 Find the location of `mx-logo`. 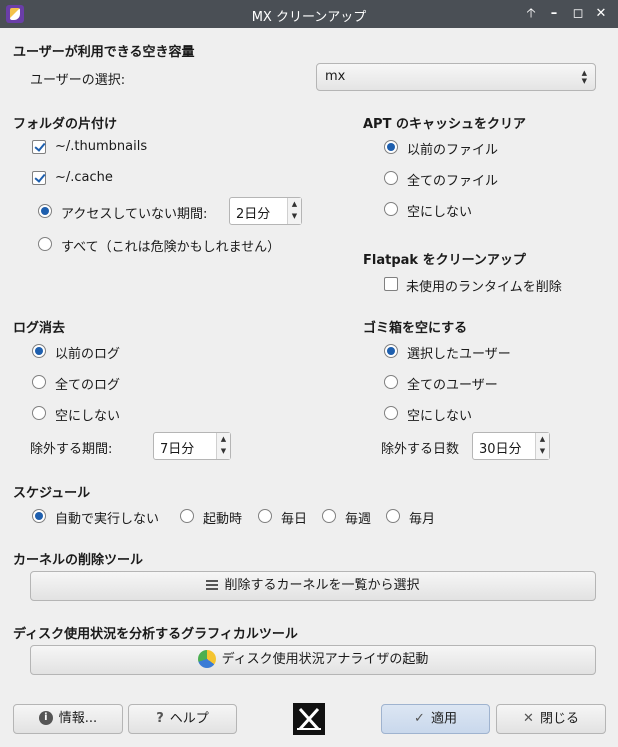

mx-logo is located at coordinates (309, 719).